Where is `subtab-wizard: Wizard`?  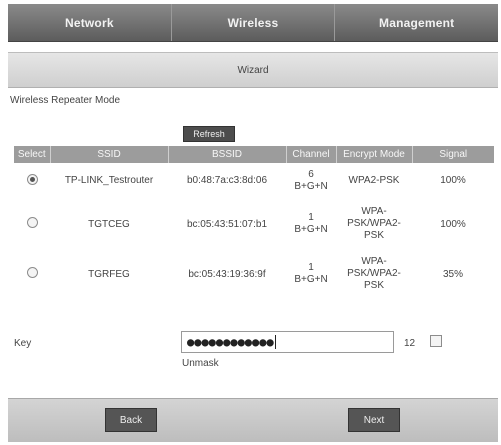 subtab-wizard: Wizard is located at coordinates (252, 70).